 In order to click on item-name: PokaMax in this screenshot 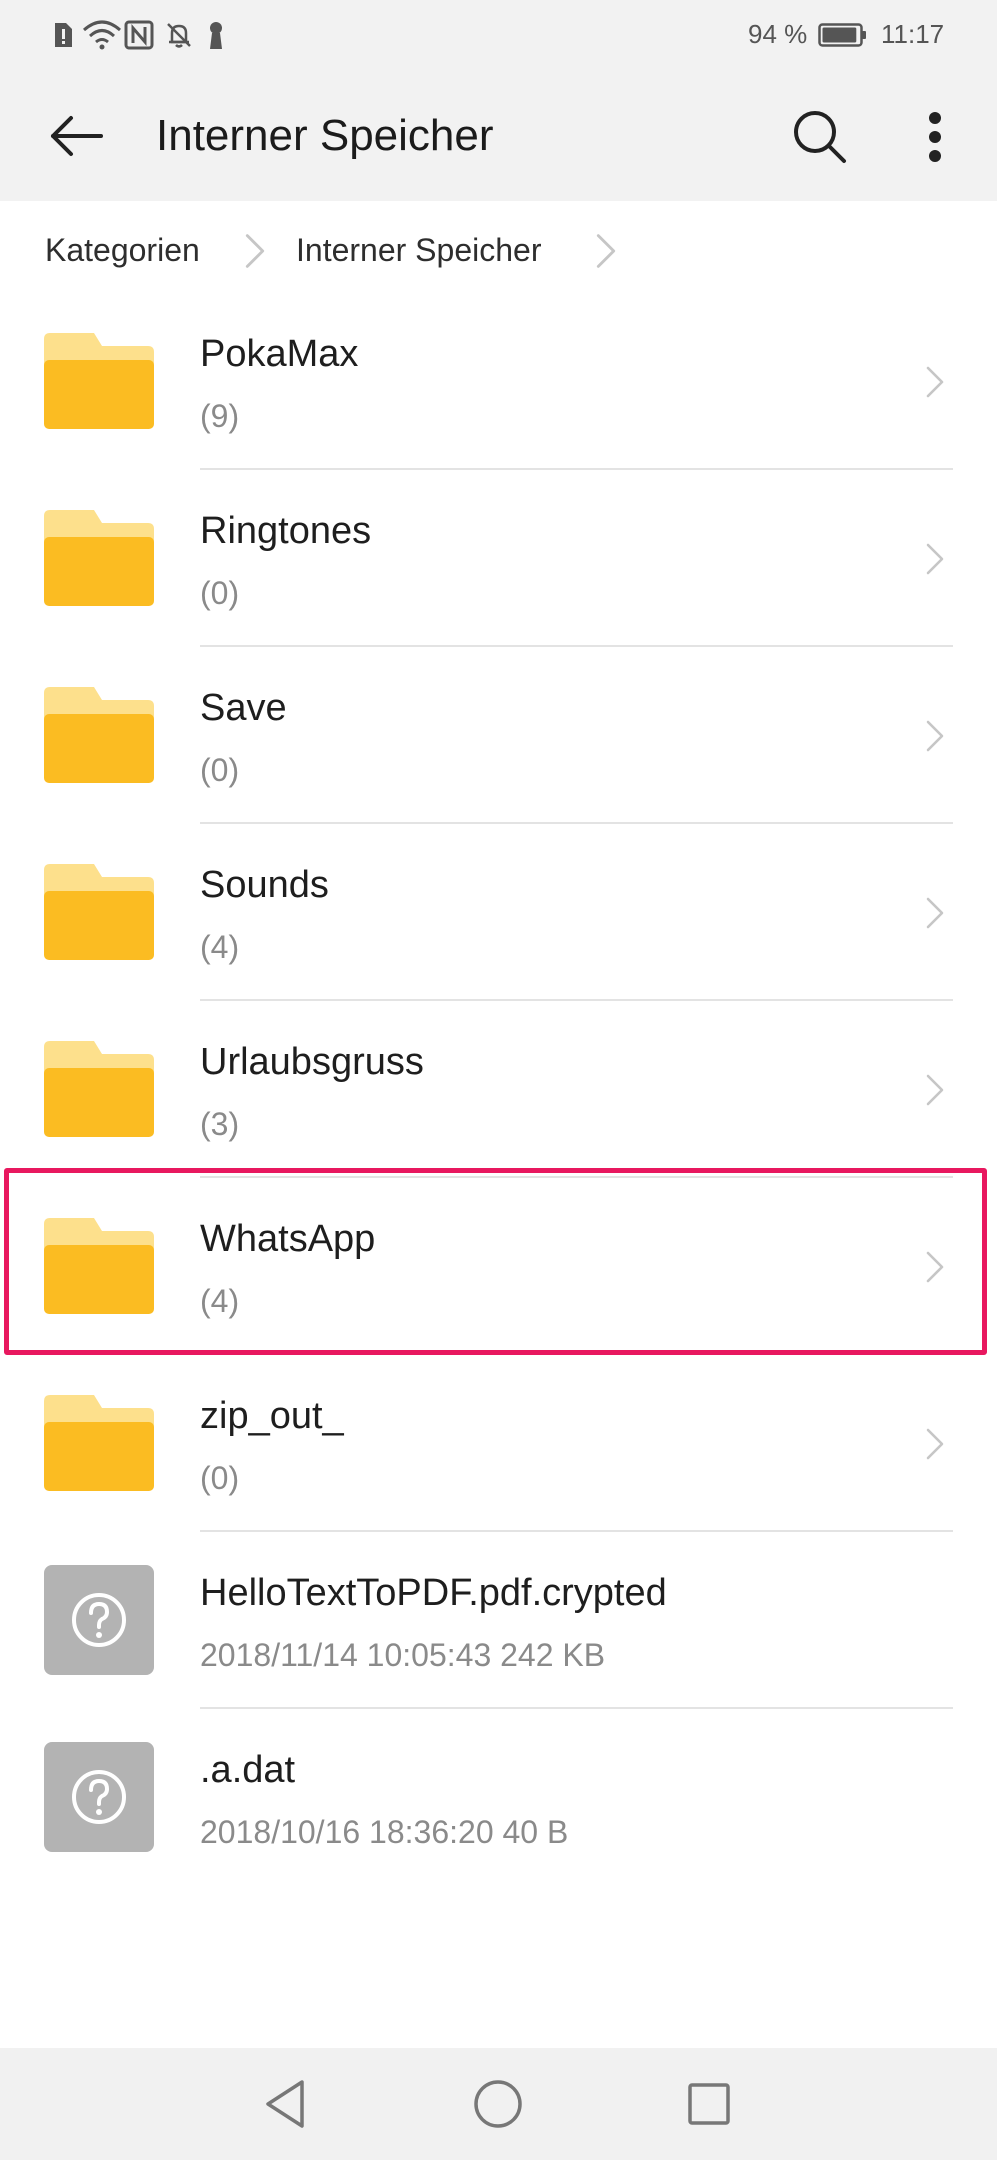, I will do `click(279, 354)`.